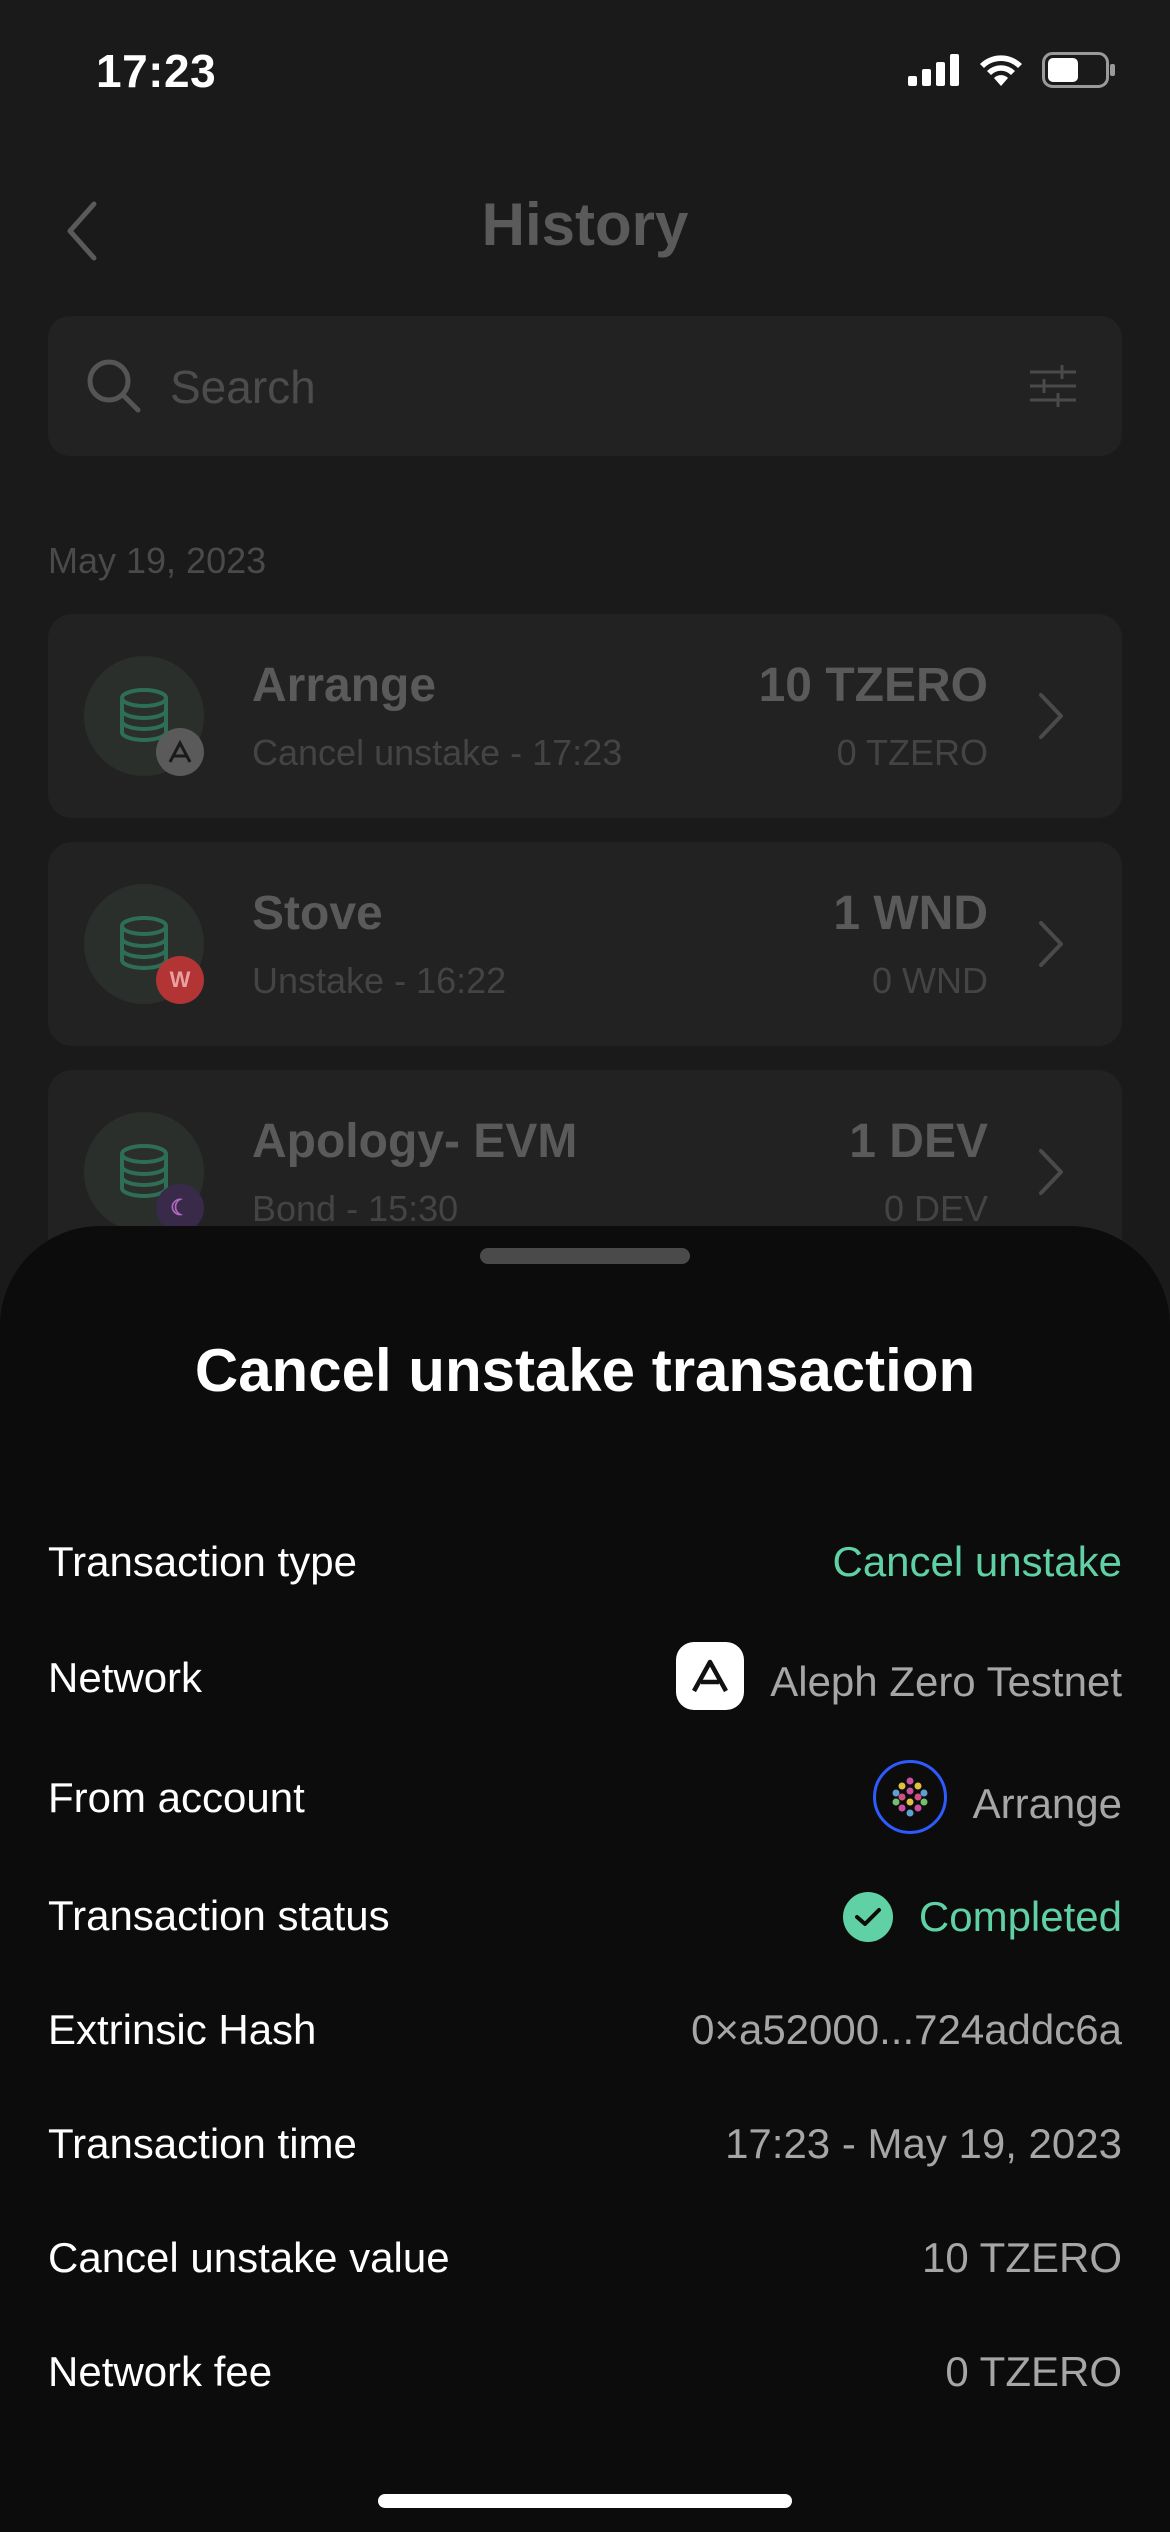 This screenshot has height=2532, width=1170. What do you see at coordinates (437, 752) in the screenshot?
I see `tx-subtitle: Cancel unstake - 17:23` at bounding box center [437, 752].